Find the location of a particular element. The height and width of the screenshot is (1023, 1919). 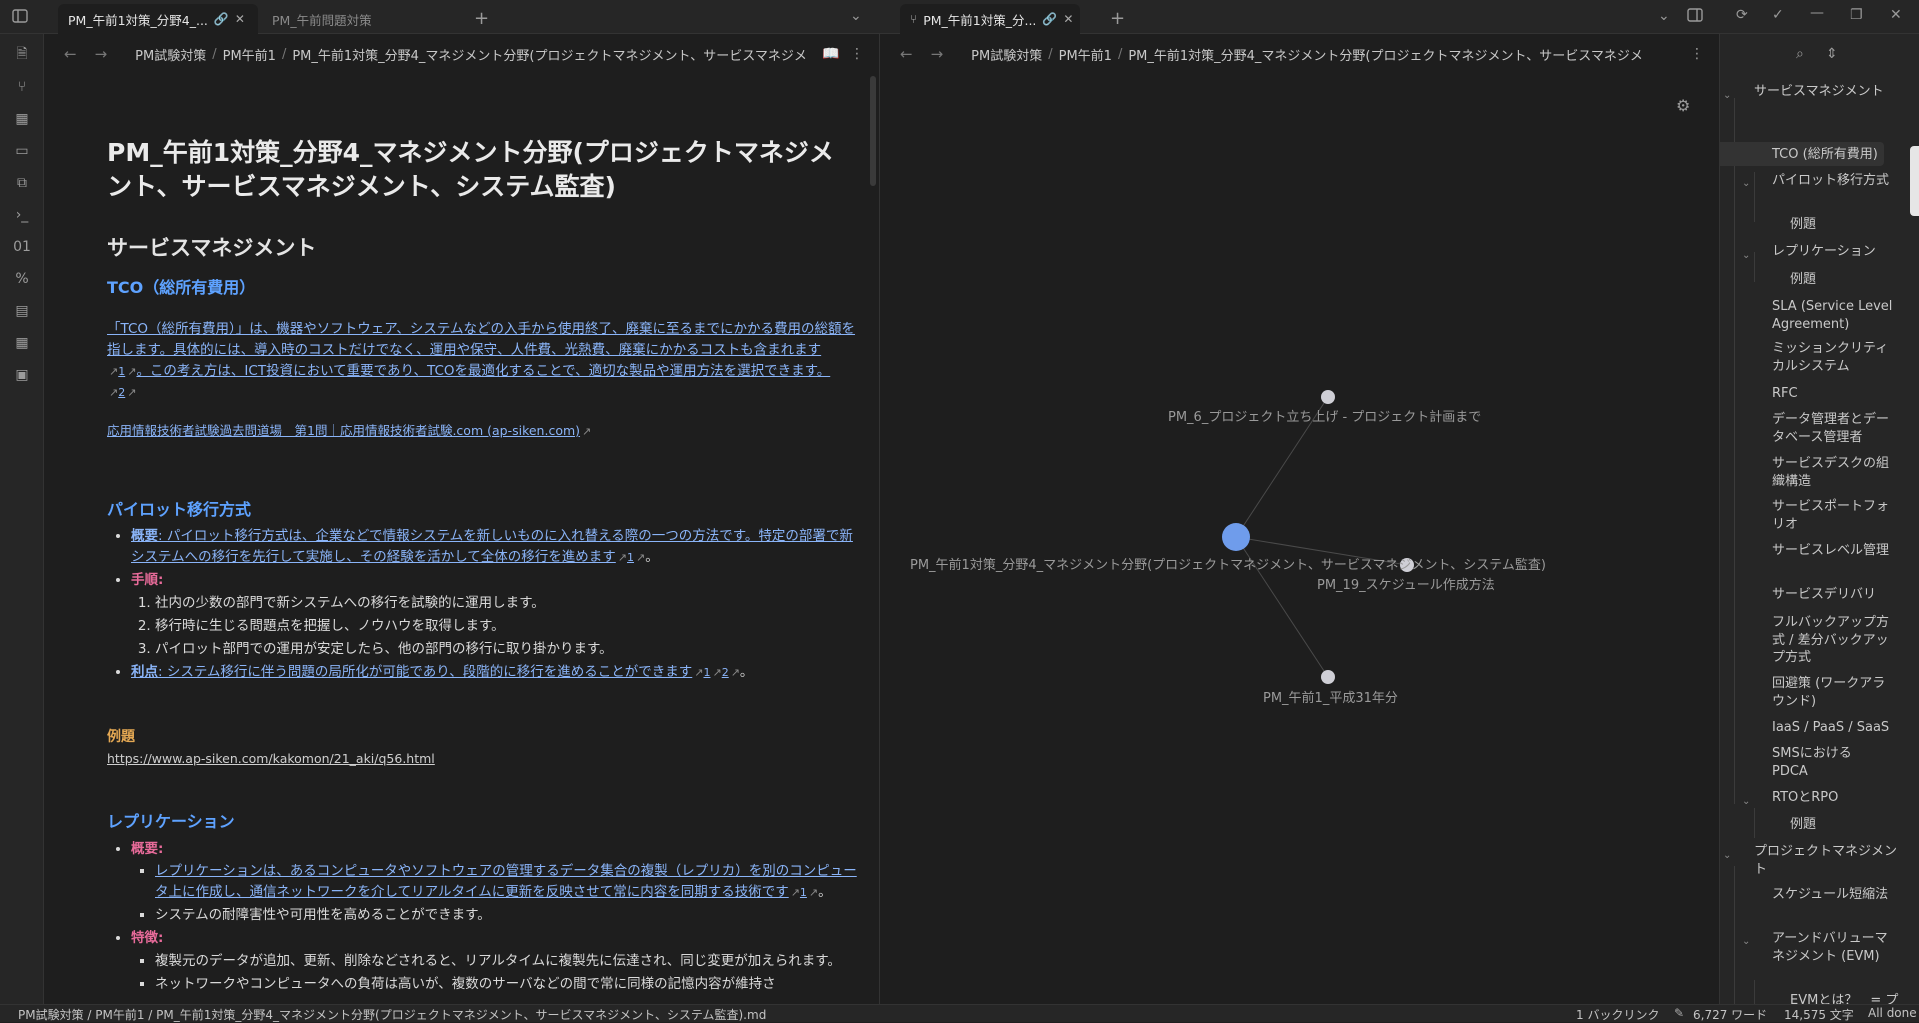

outline-item: EVMとは？ = プロジェクトの進捗状況の把握 is located at coordinates (1848, 998).